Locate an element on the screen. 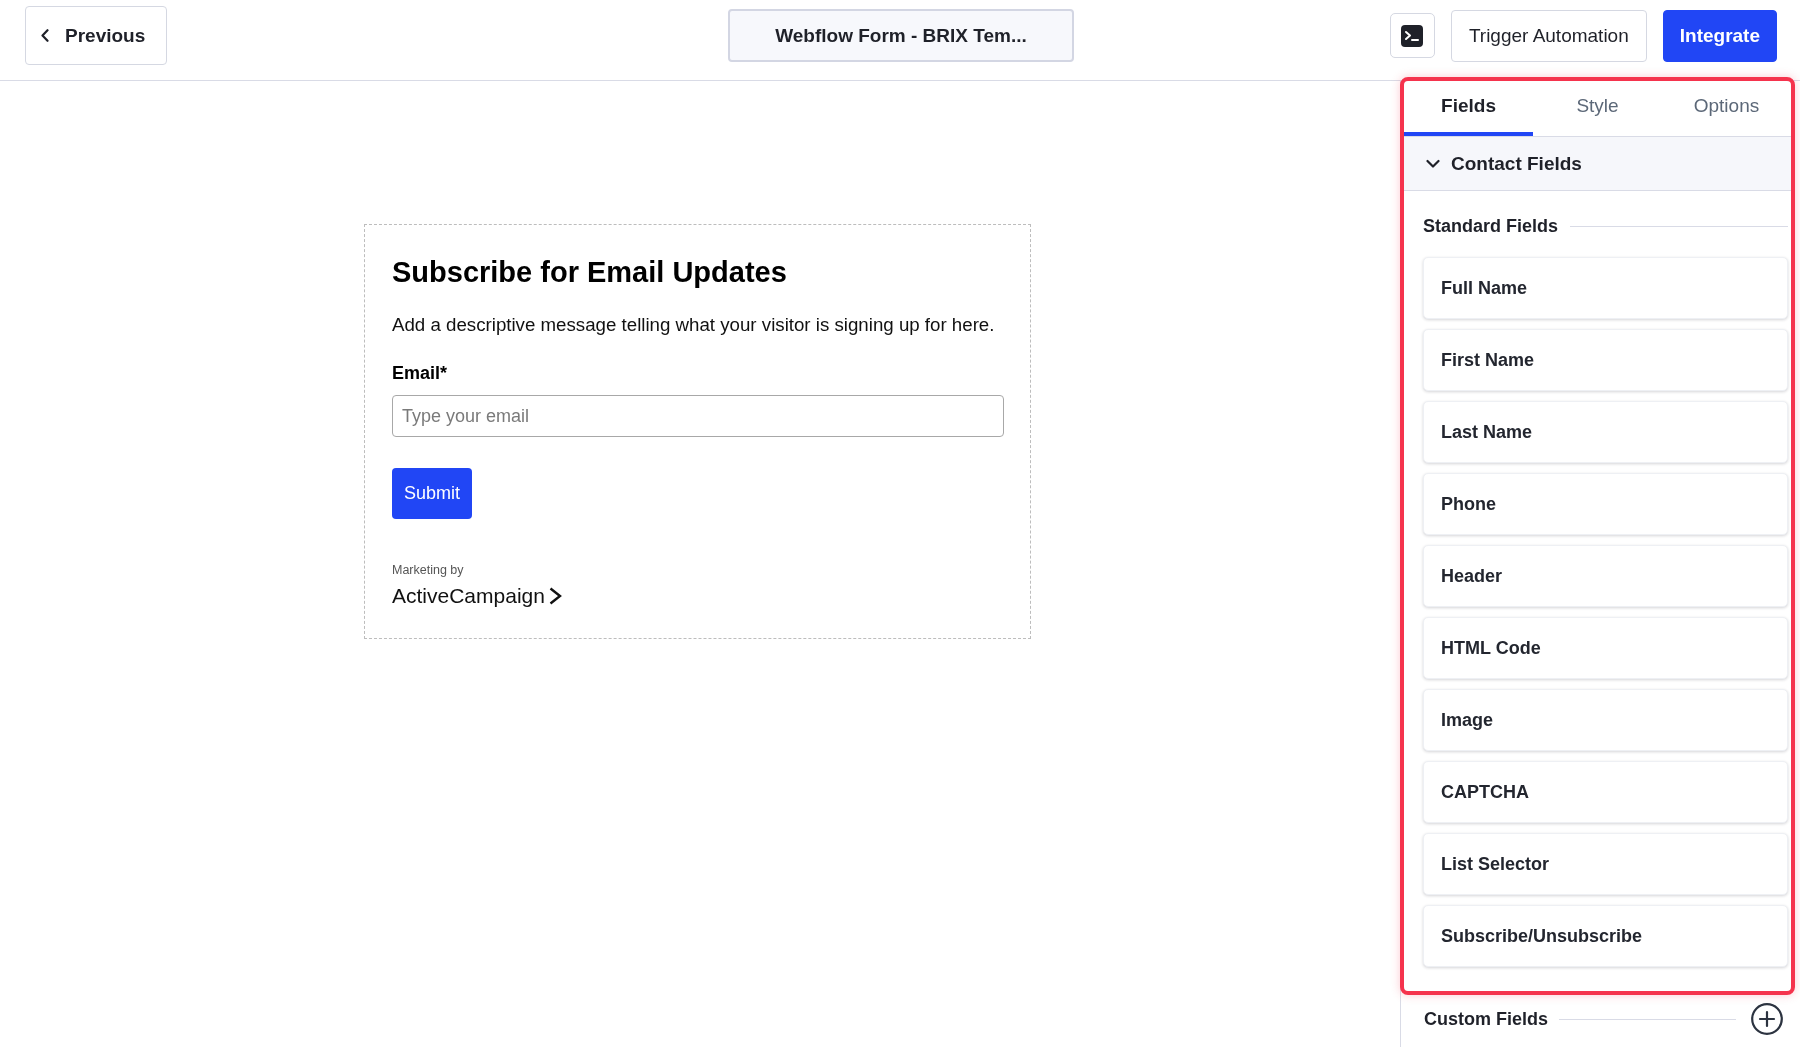  form-description: Add a descriptive message telling what your visitor is signing up for here. is located at coordinates (693, 325).